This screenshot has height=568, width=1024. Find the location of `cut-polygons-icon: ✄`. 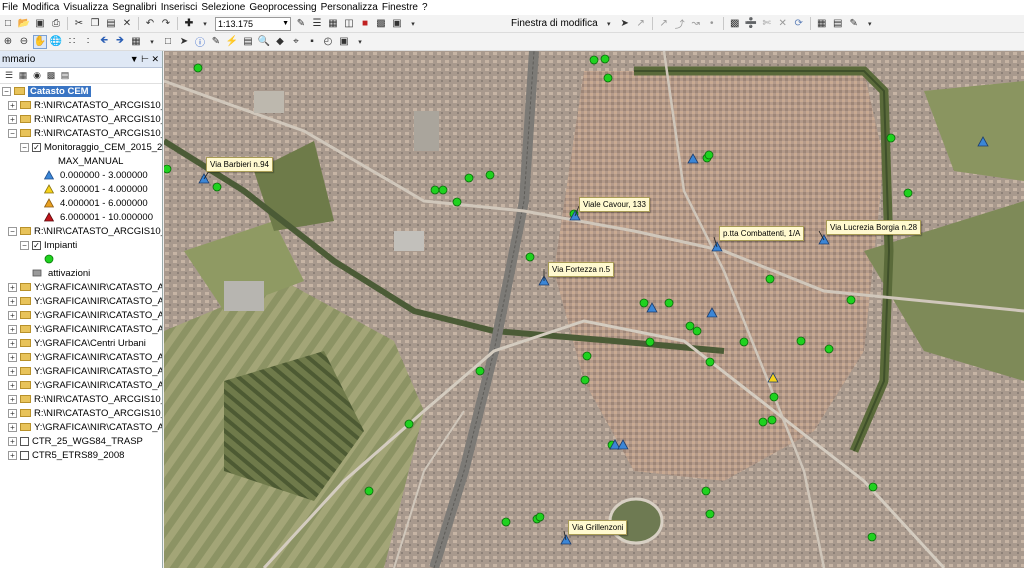

cut-polygons-icon: ✄ is located at coordinates (767, 24).